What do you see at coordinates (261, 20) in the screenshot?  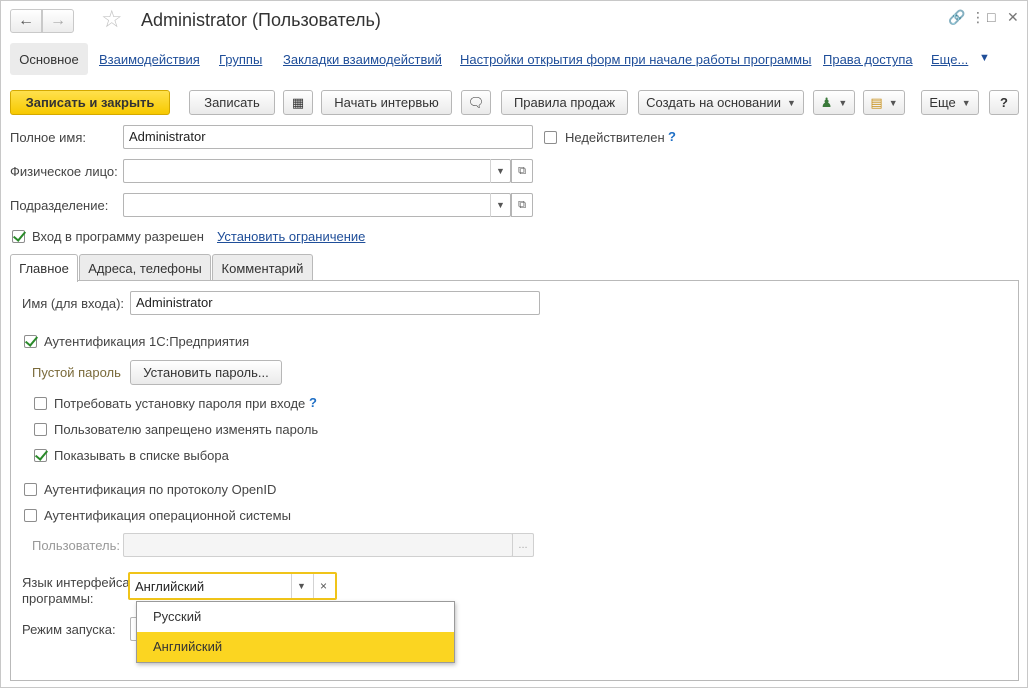 I see `window-title: Administrator (Пользователь)` at bounding box center [261, 20].